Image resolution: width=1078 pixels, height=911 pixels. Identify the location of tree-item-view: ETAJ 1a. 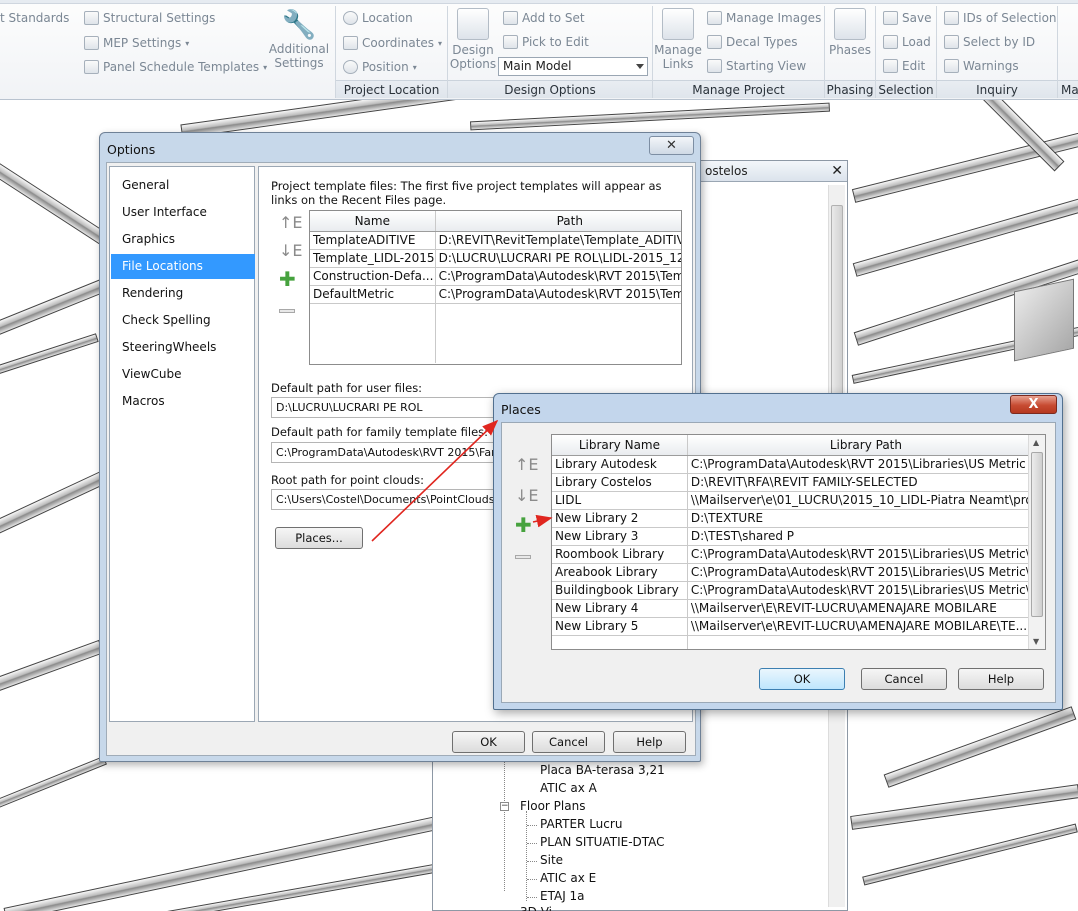
(562, 896).